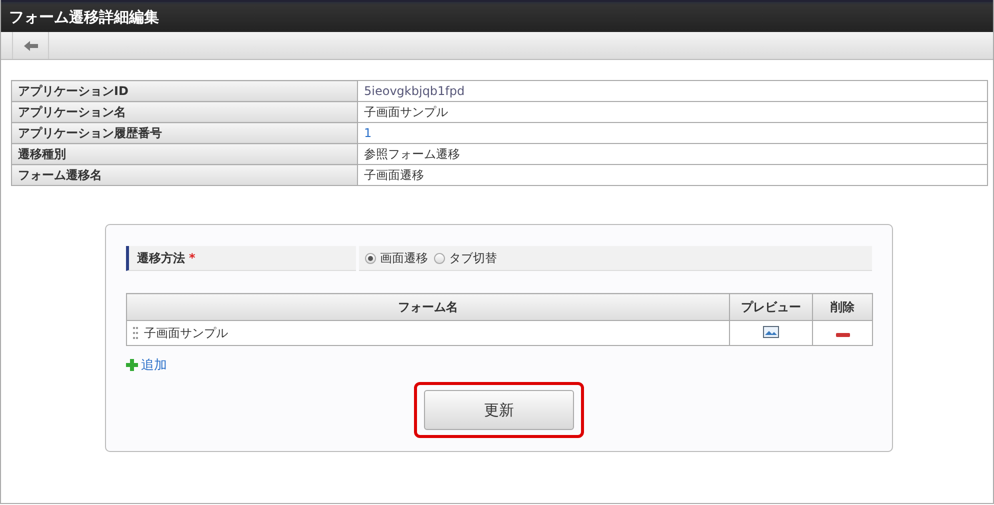 The image size is (994, 505). Describe the element at coordinates (185, 175) in the screenshot. I see `row-label: フォーム遷移名` at that location.